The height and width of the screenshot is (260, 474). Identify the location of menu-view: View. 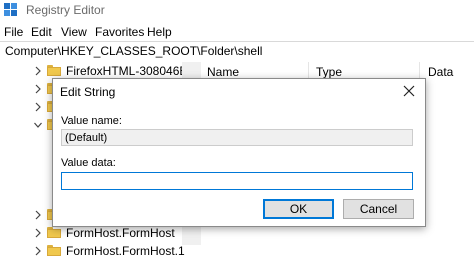
(74, 32).